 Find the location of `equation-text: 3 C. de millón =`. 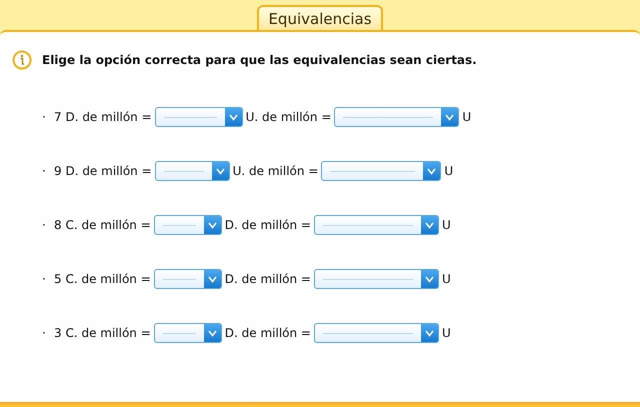

equation-text: 3 C. de millón = is located at coordinates (102, 333).